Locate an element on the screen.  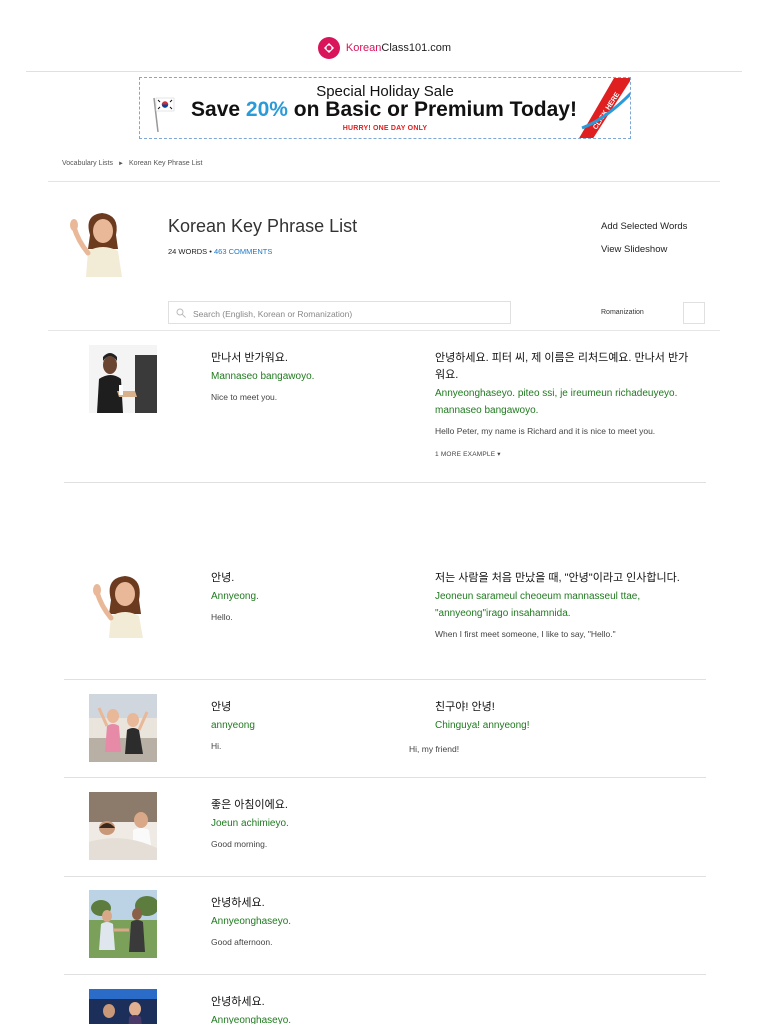
site-logo: KoreanClass101.com is located at coordinates (384, 48).